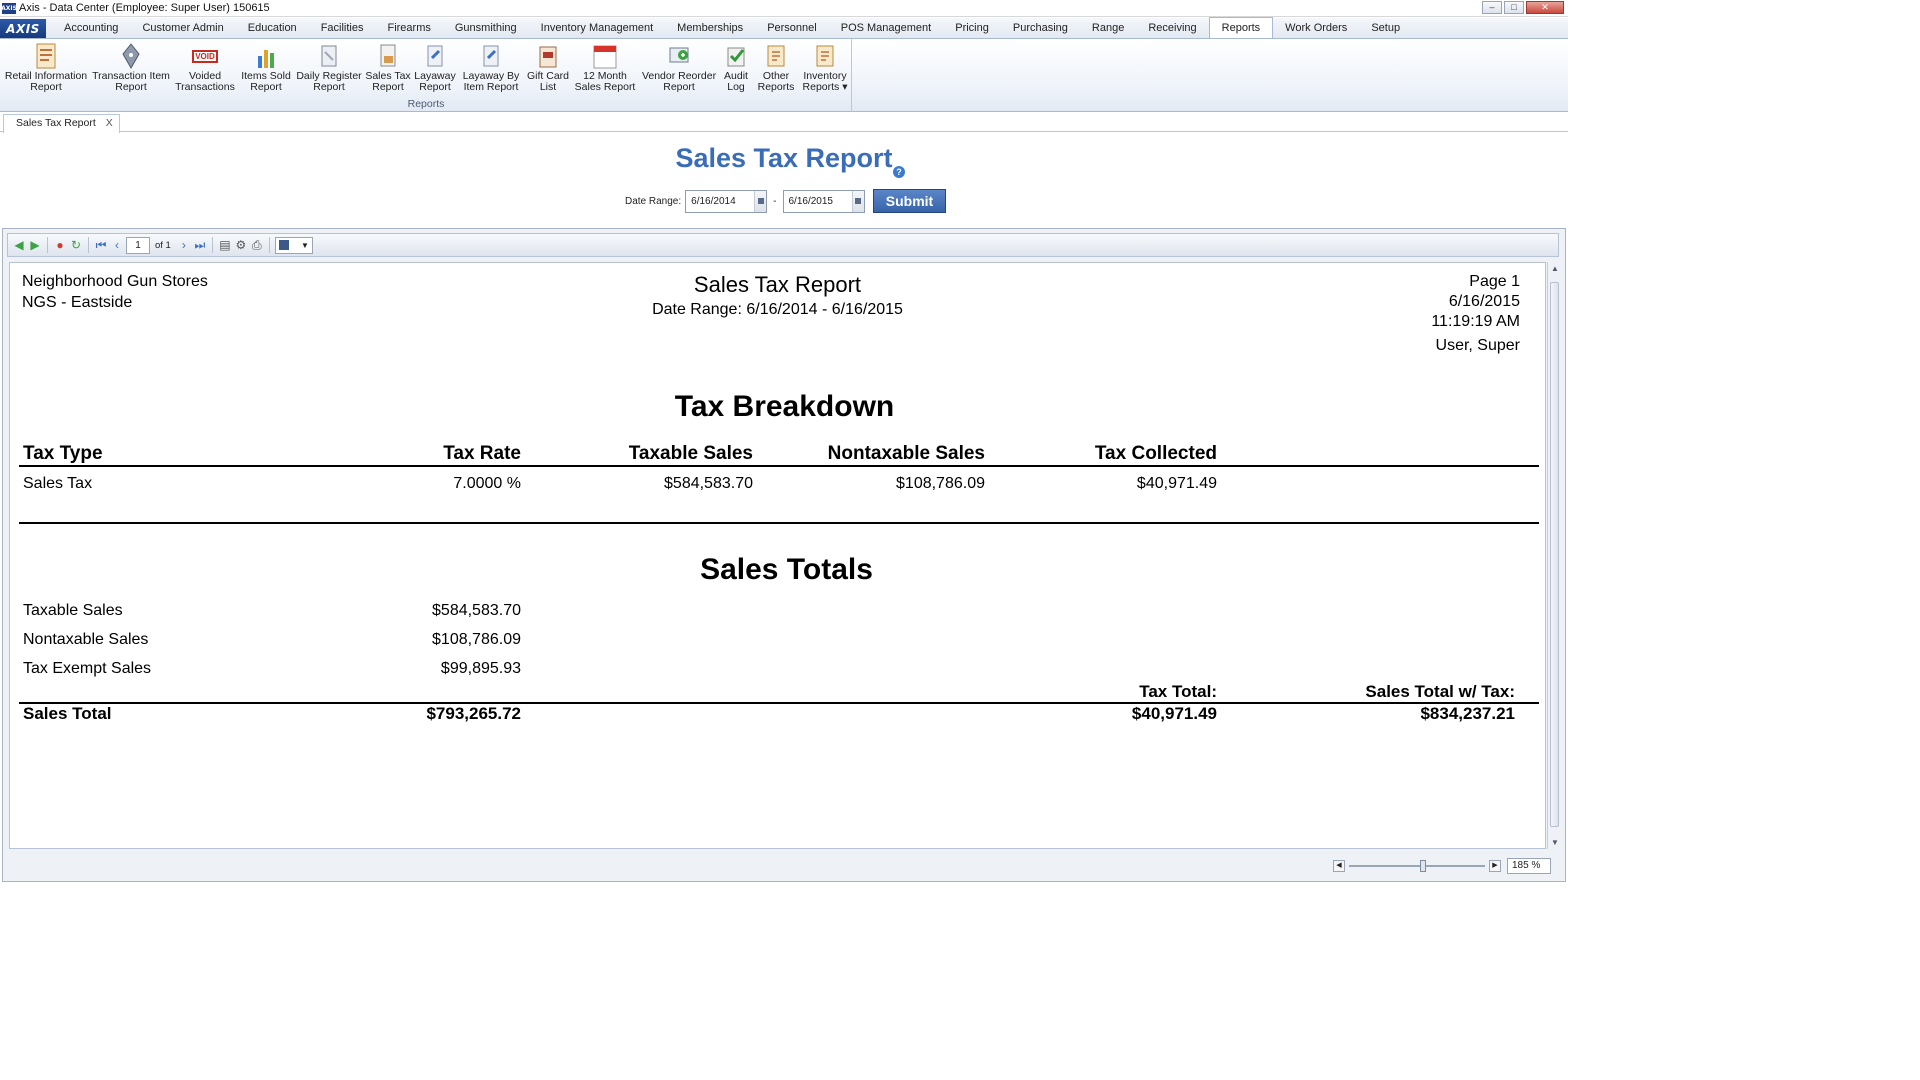 The width and height of the screenshot is (1920, 1080). I want to click on daily-register-report-button: Daily Register Report, so click(329, 67).